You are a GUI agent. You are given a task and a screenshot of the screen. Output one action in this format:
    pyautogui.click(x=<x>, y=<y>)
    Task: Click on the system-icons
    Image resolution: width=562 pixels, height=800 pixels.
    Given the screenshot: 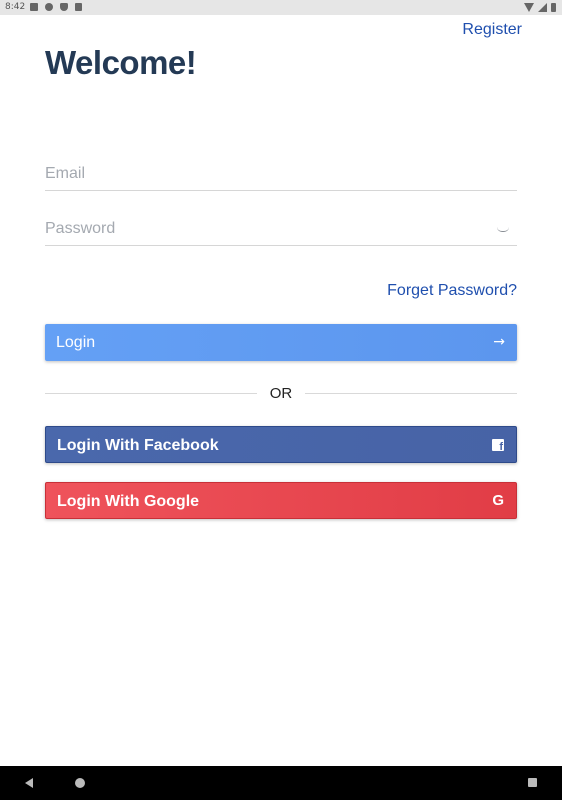 What is the action you would take?
    pyautogui.click(x=540, y=7)
    